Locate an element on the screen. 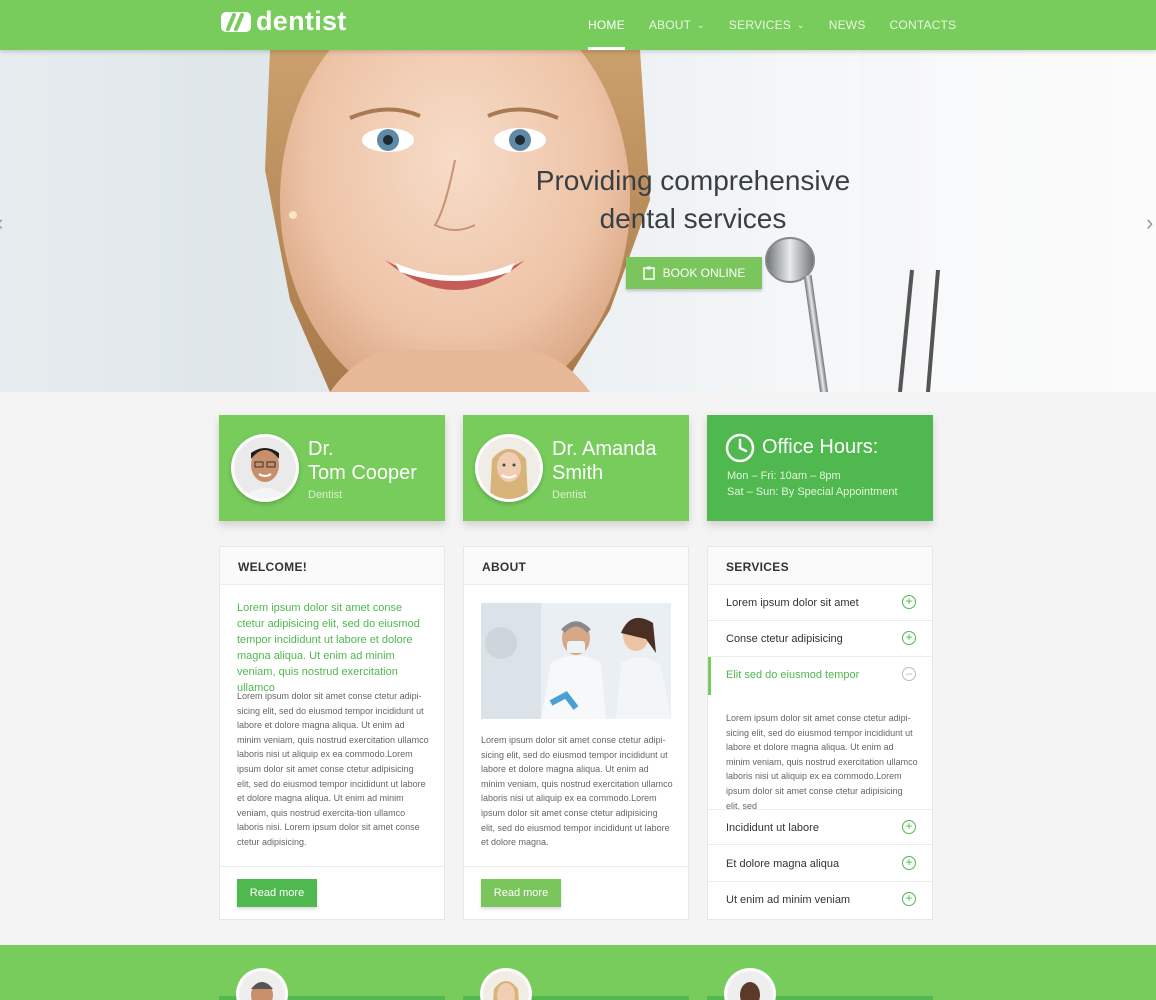  nav-item-news: NEWS is located at coordinates (847, 25).